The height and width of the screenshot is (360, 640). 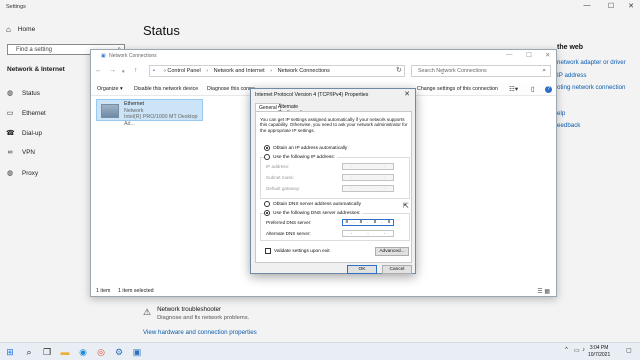 I want to click on forward-icon: →, so click(x=112, y=70).